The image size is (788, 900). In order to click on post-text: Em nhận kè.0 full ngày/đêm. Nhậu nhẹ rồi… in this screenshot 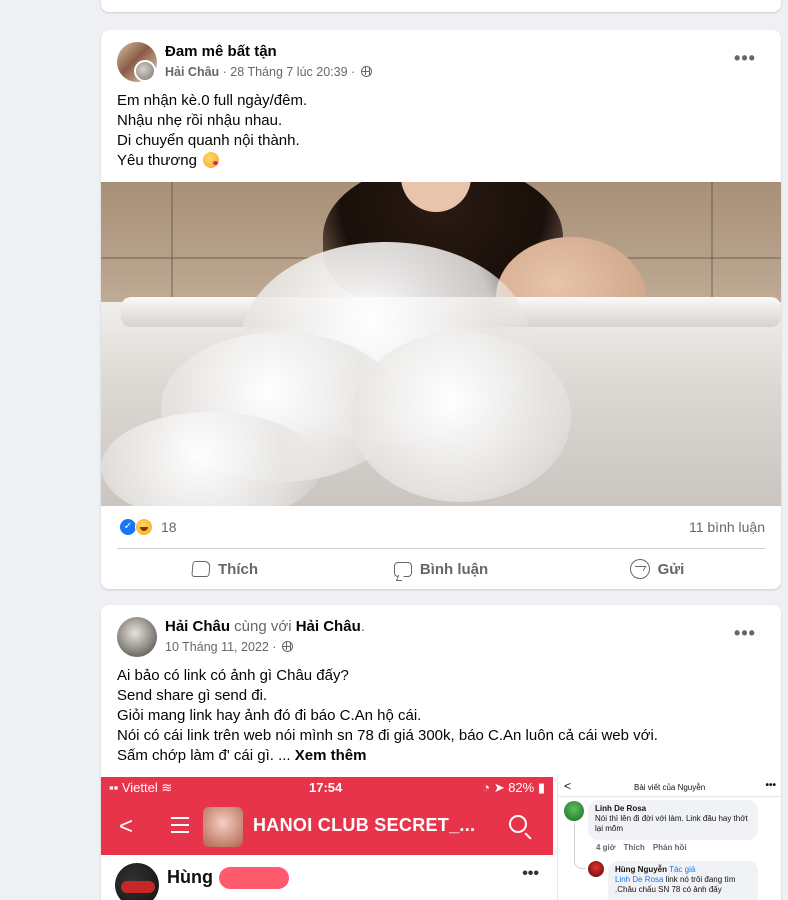, I will do `click(441, 131)`.